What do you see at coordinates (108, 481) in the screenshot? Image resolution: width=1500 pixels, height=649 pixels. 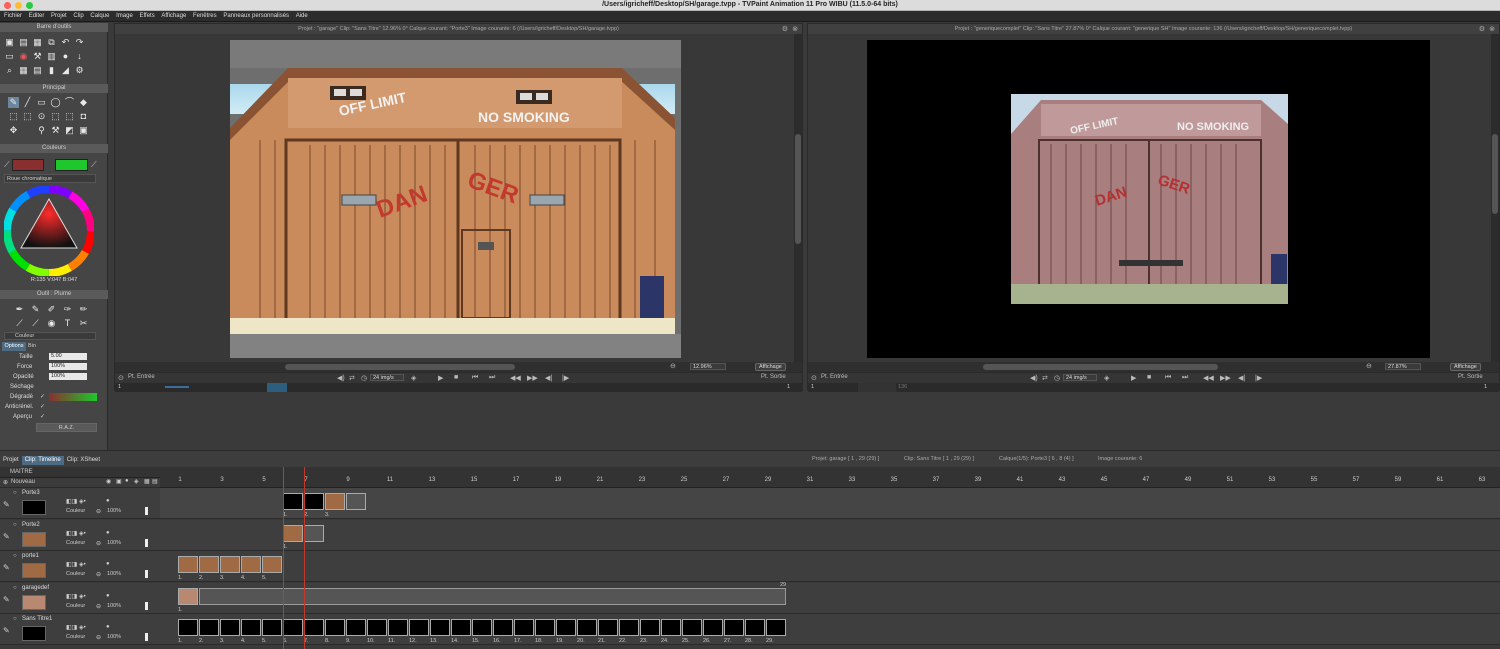 I see `eye-icon: ◉` at bounding box center [108, 481].